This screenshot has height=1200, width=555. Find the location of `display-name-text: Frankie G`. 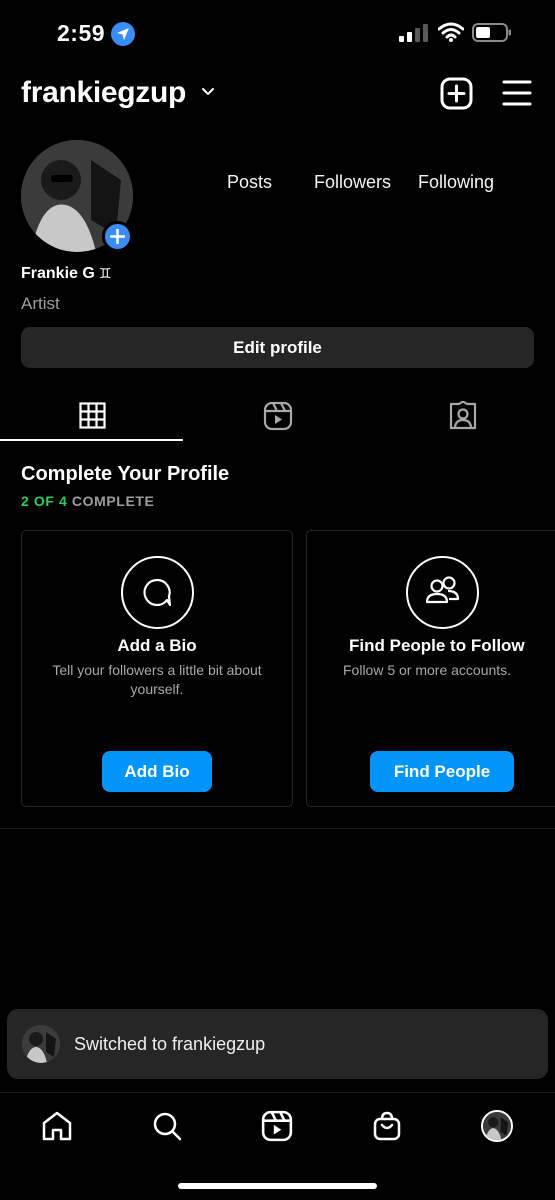

display-name-text: Frankie G is located at coordinates (58, 273).